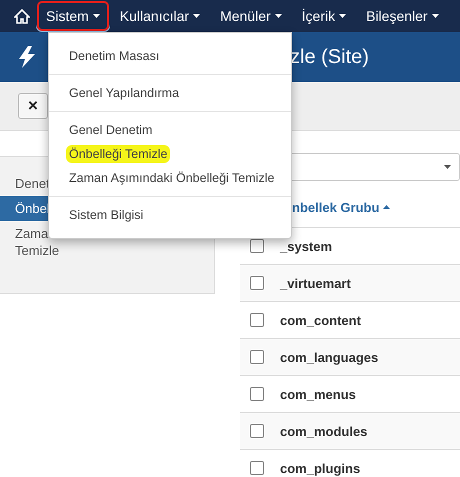  I want to click on page-title: zle (Site), so click(329, 57).